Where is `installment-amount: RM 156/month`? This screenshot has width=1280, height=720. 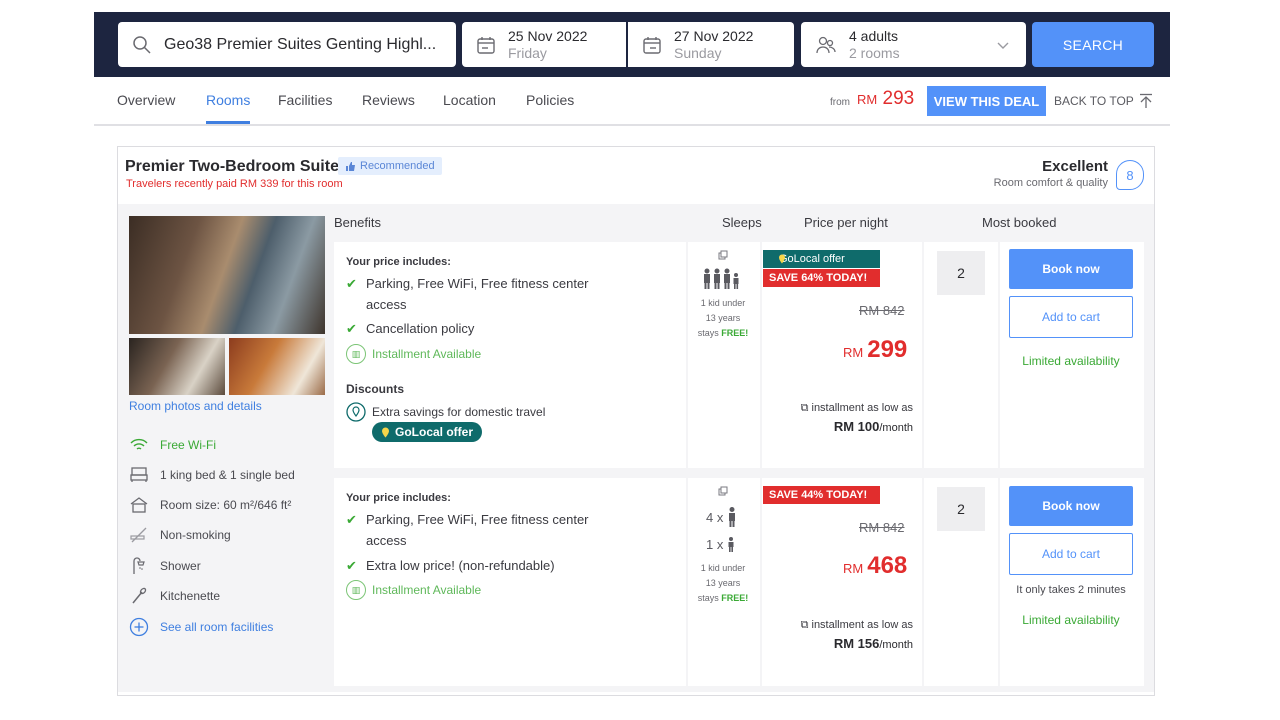 installment-amount: RM 156/month is located at coordinates (873, 643).